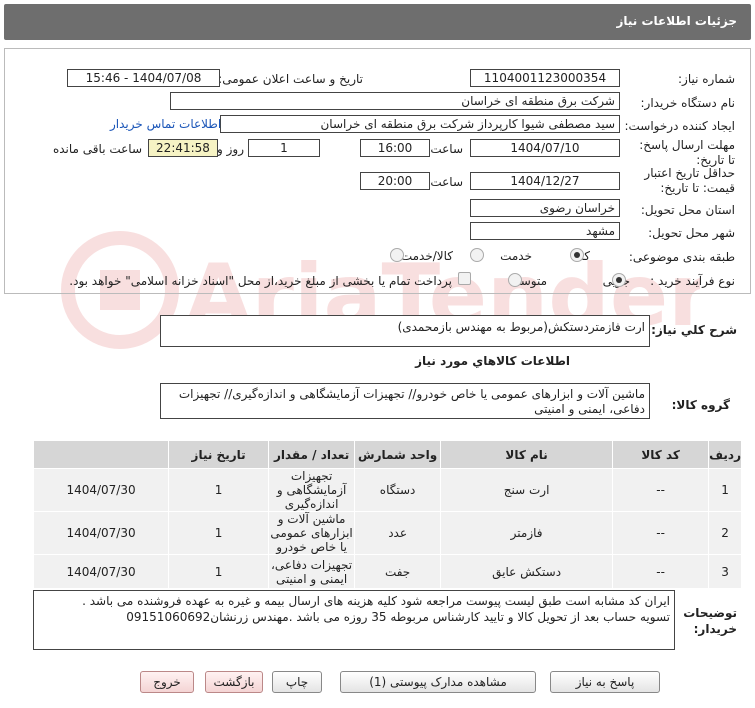 The image size is (755, 708). I want to click on city-field: مشهد, so click(545, 231).